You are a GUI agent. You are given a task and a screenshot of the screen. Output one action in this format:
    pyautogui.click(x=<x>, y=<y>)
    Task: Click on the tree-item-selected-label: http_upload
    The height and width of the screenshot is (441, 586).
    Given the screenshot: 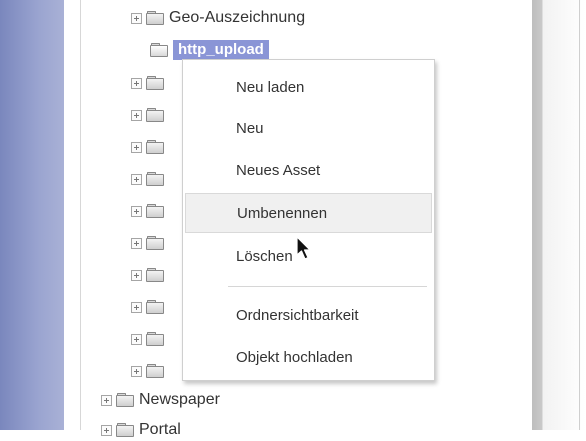 What is the action you would take?
    pyautogui.click(x=221, y=50)
    